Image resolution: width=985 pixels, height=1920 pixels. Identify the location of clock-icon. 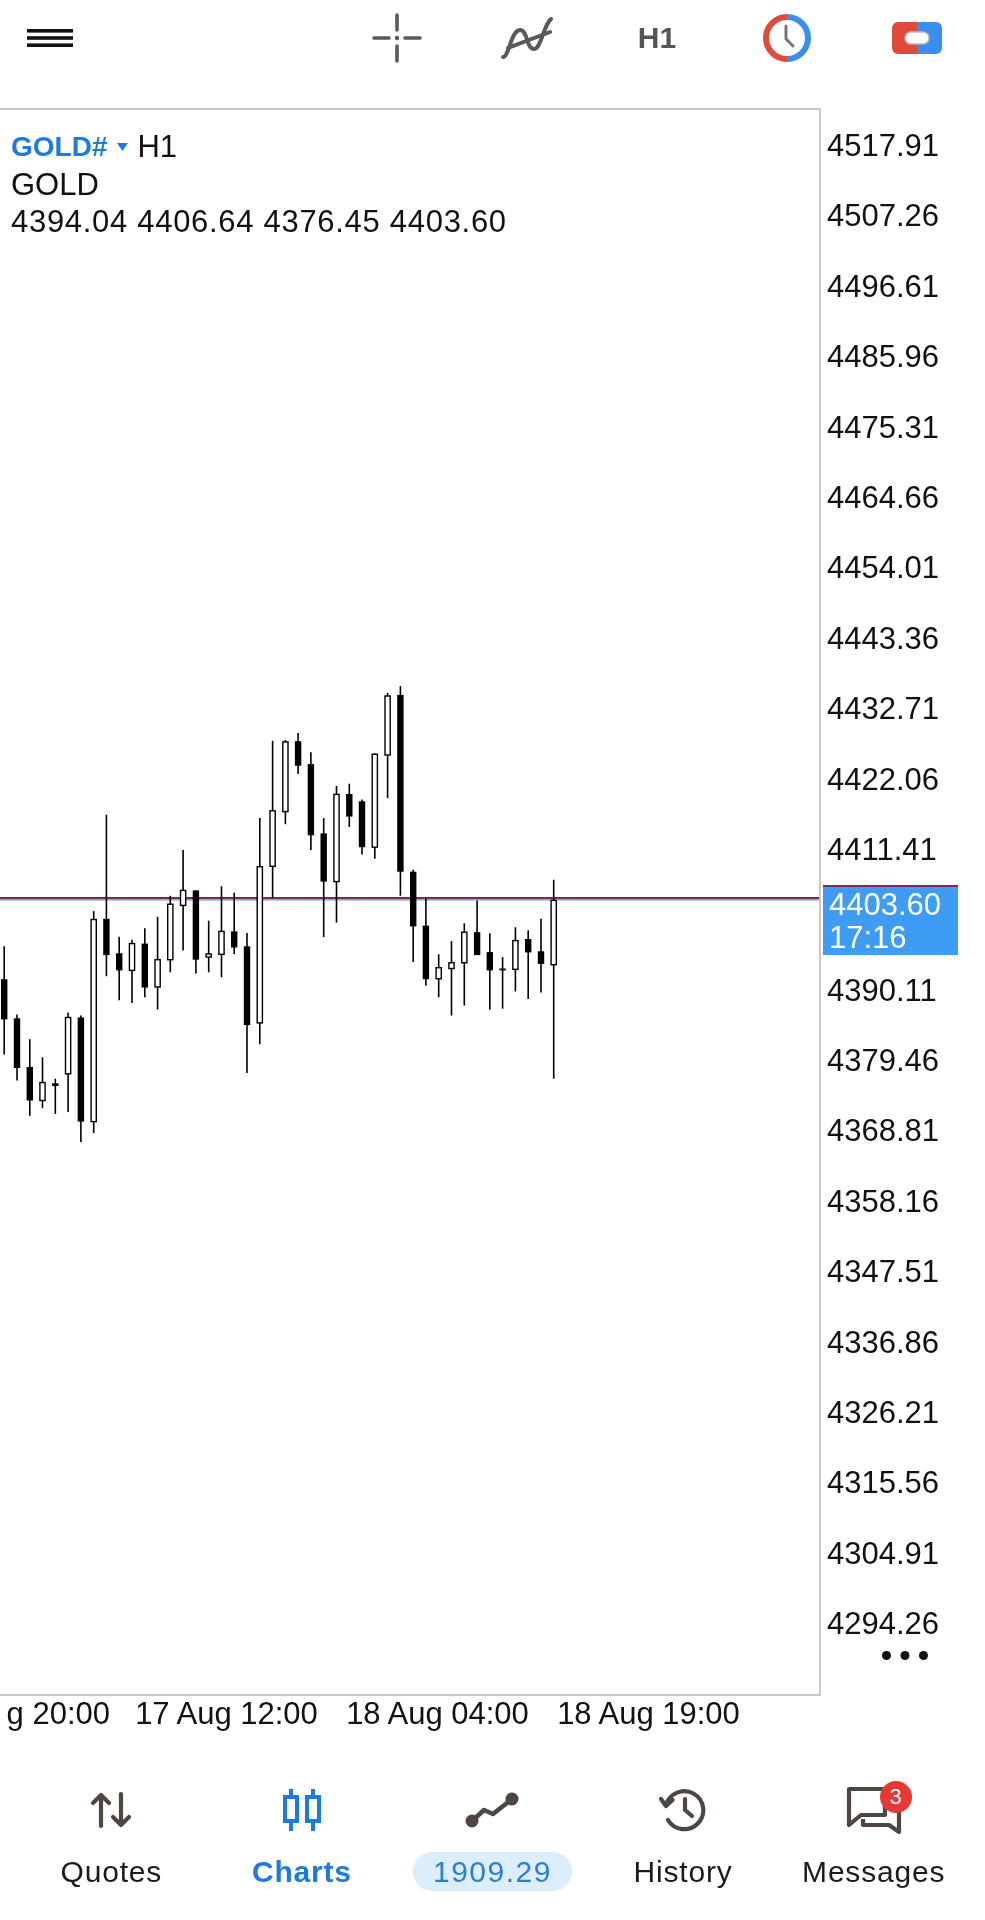
(787, 38).